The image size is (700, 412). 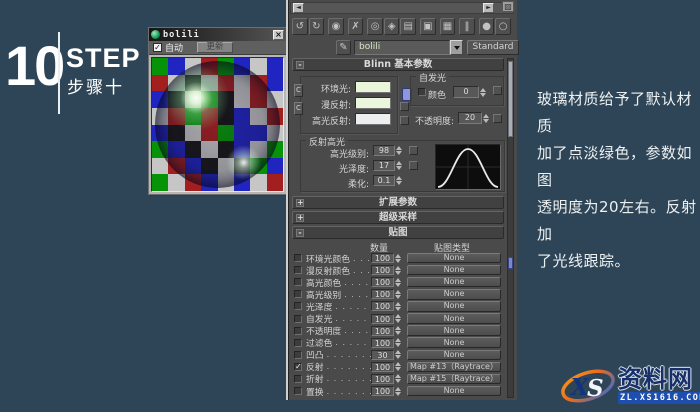 I want to click on go-forward-icon: ○, so click(x=503, y=26).